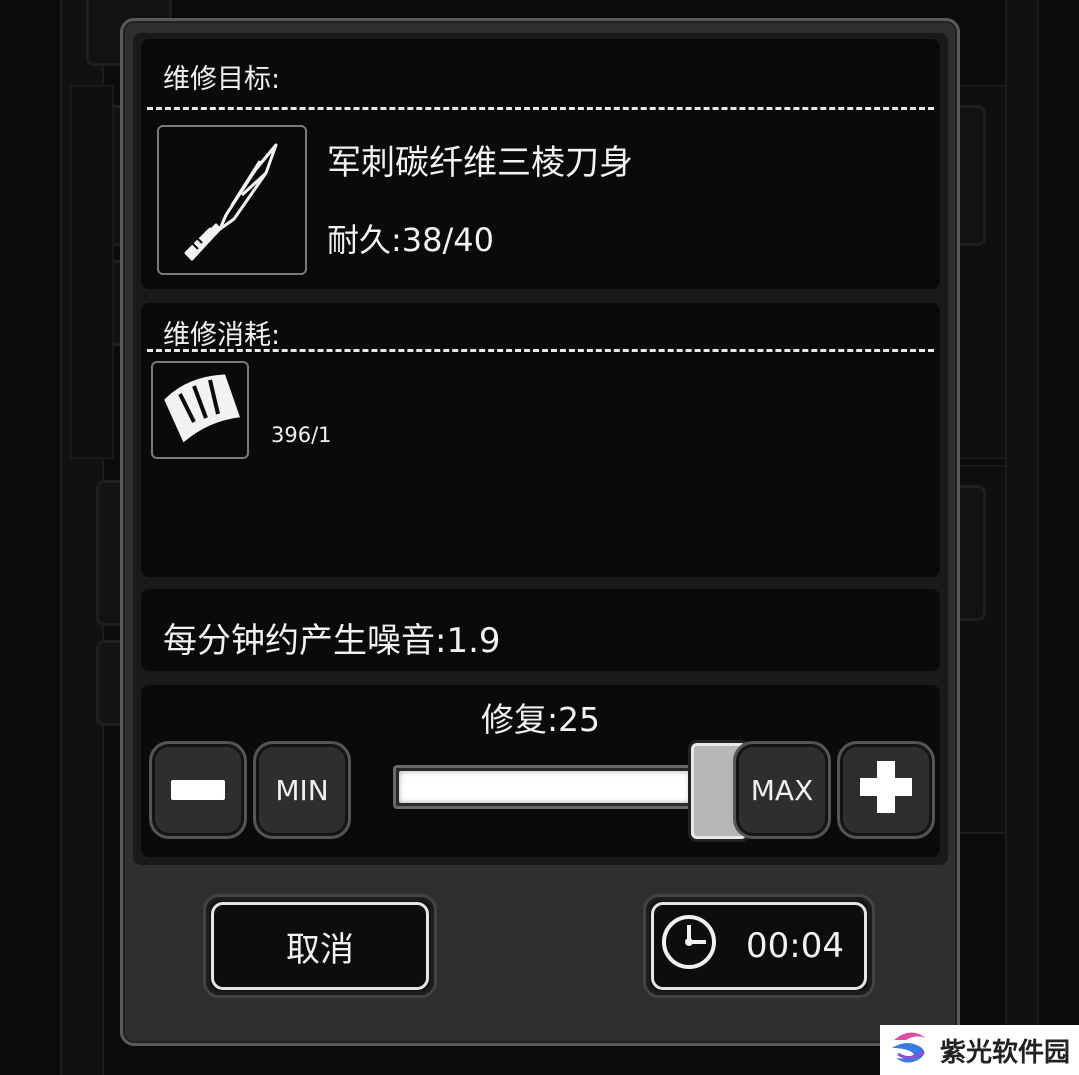 Image resolution: width=1079 pixels, height=1075 pixels. What do you see at coordinates (332, 641) in the screenshot?
I see `noise-text: 每分钟约产生噪音:1.9` at bounding box center [332, 641].